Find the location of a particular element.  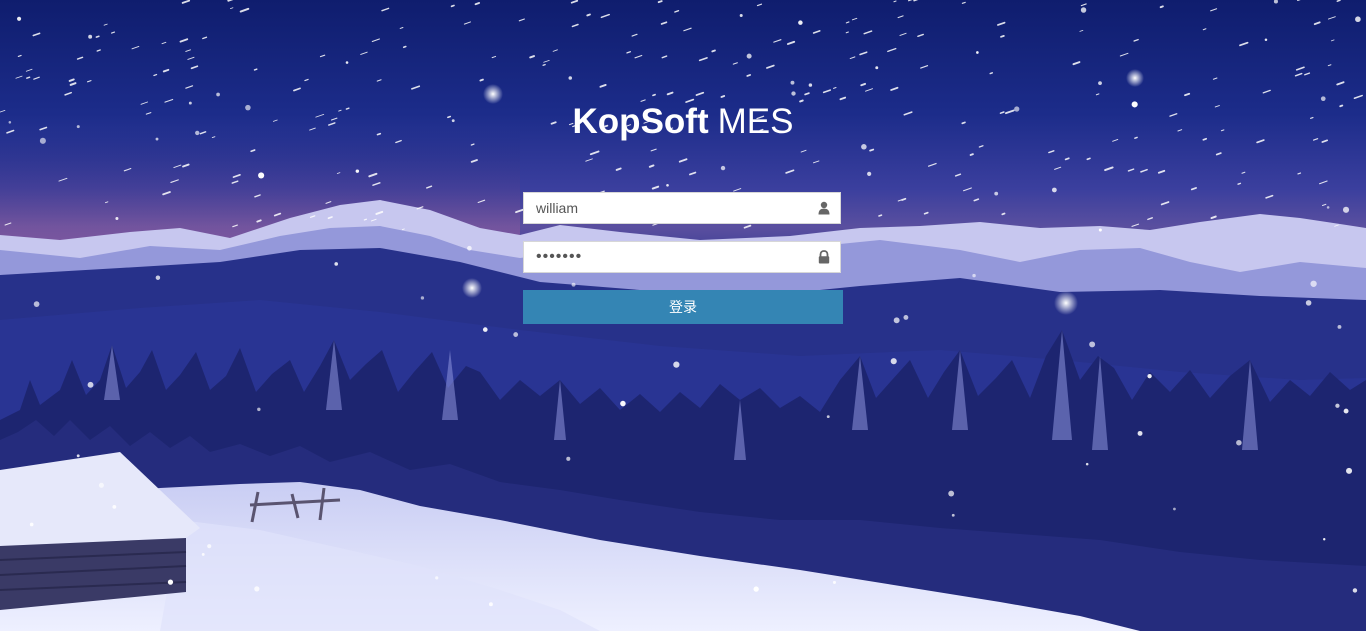

snowflake-large is located at coordinates (1066, 303).